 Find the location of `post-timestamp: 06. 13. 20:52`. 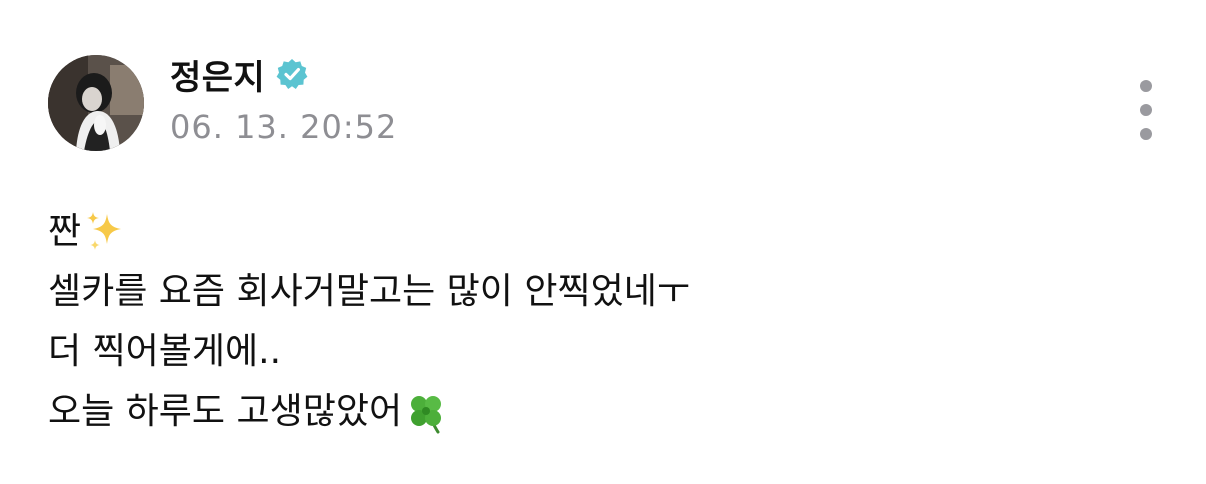

post-timestamp: 06. 13. 20:52 is located at coordinates (284, 127).